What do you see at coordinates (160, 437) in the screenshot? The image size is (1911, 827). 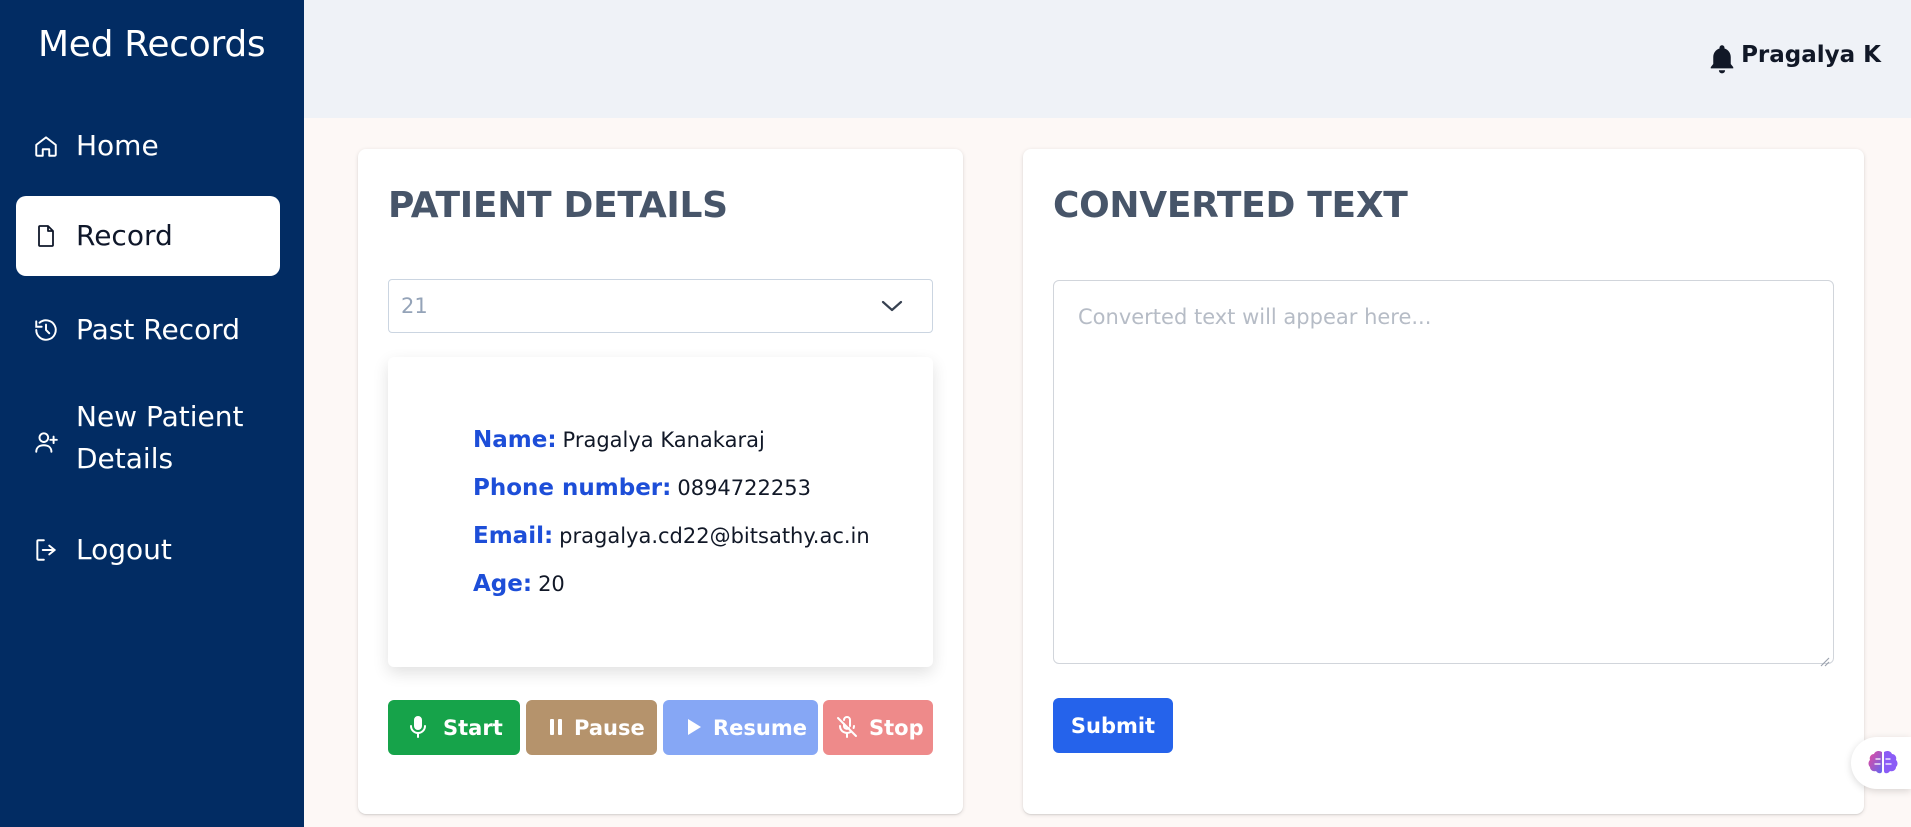 I see `sidebar-item-label: New Patient Details` at bounding box center [160, 437].